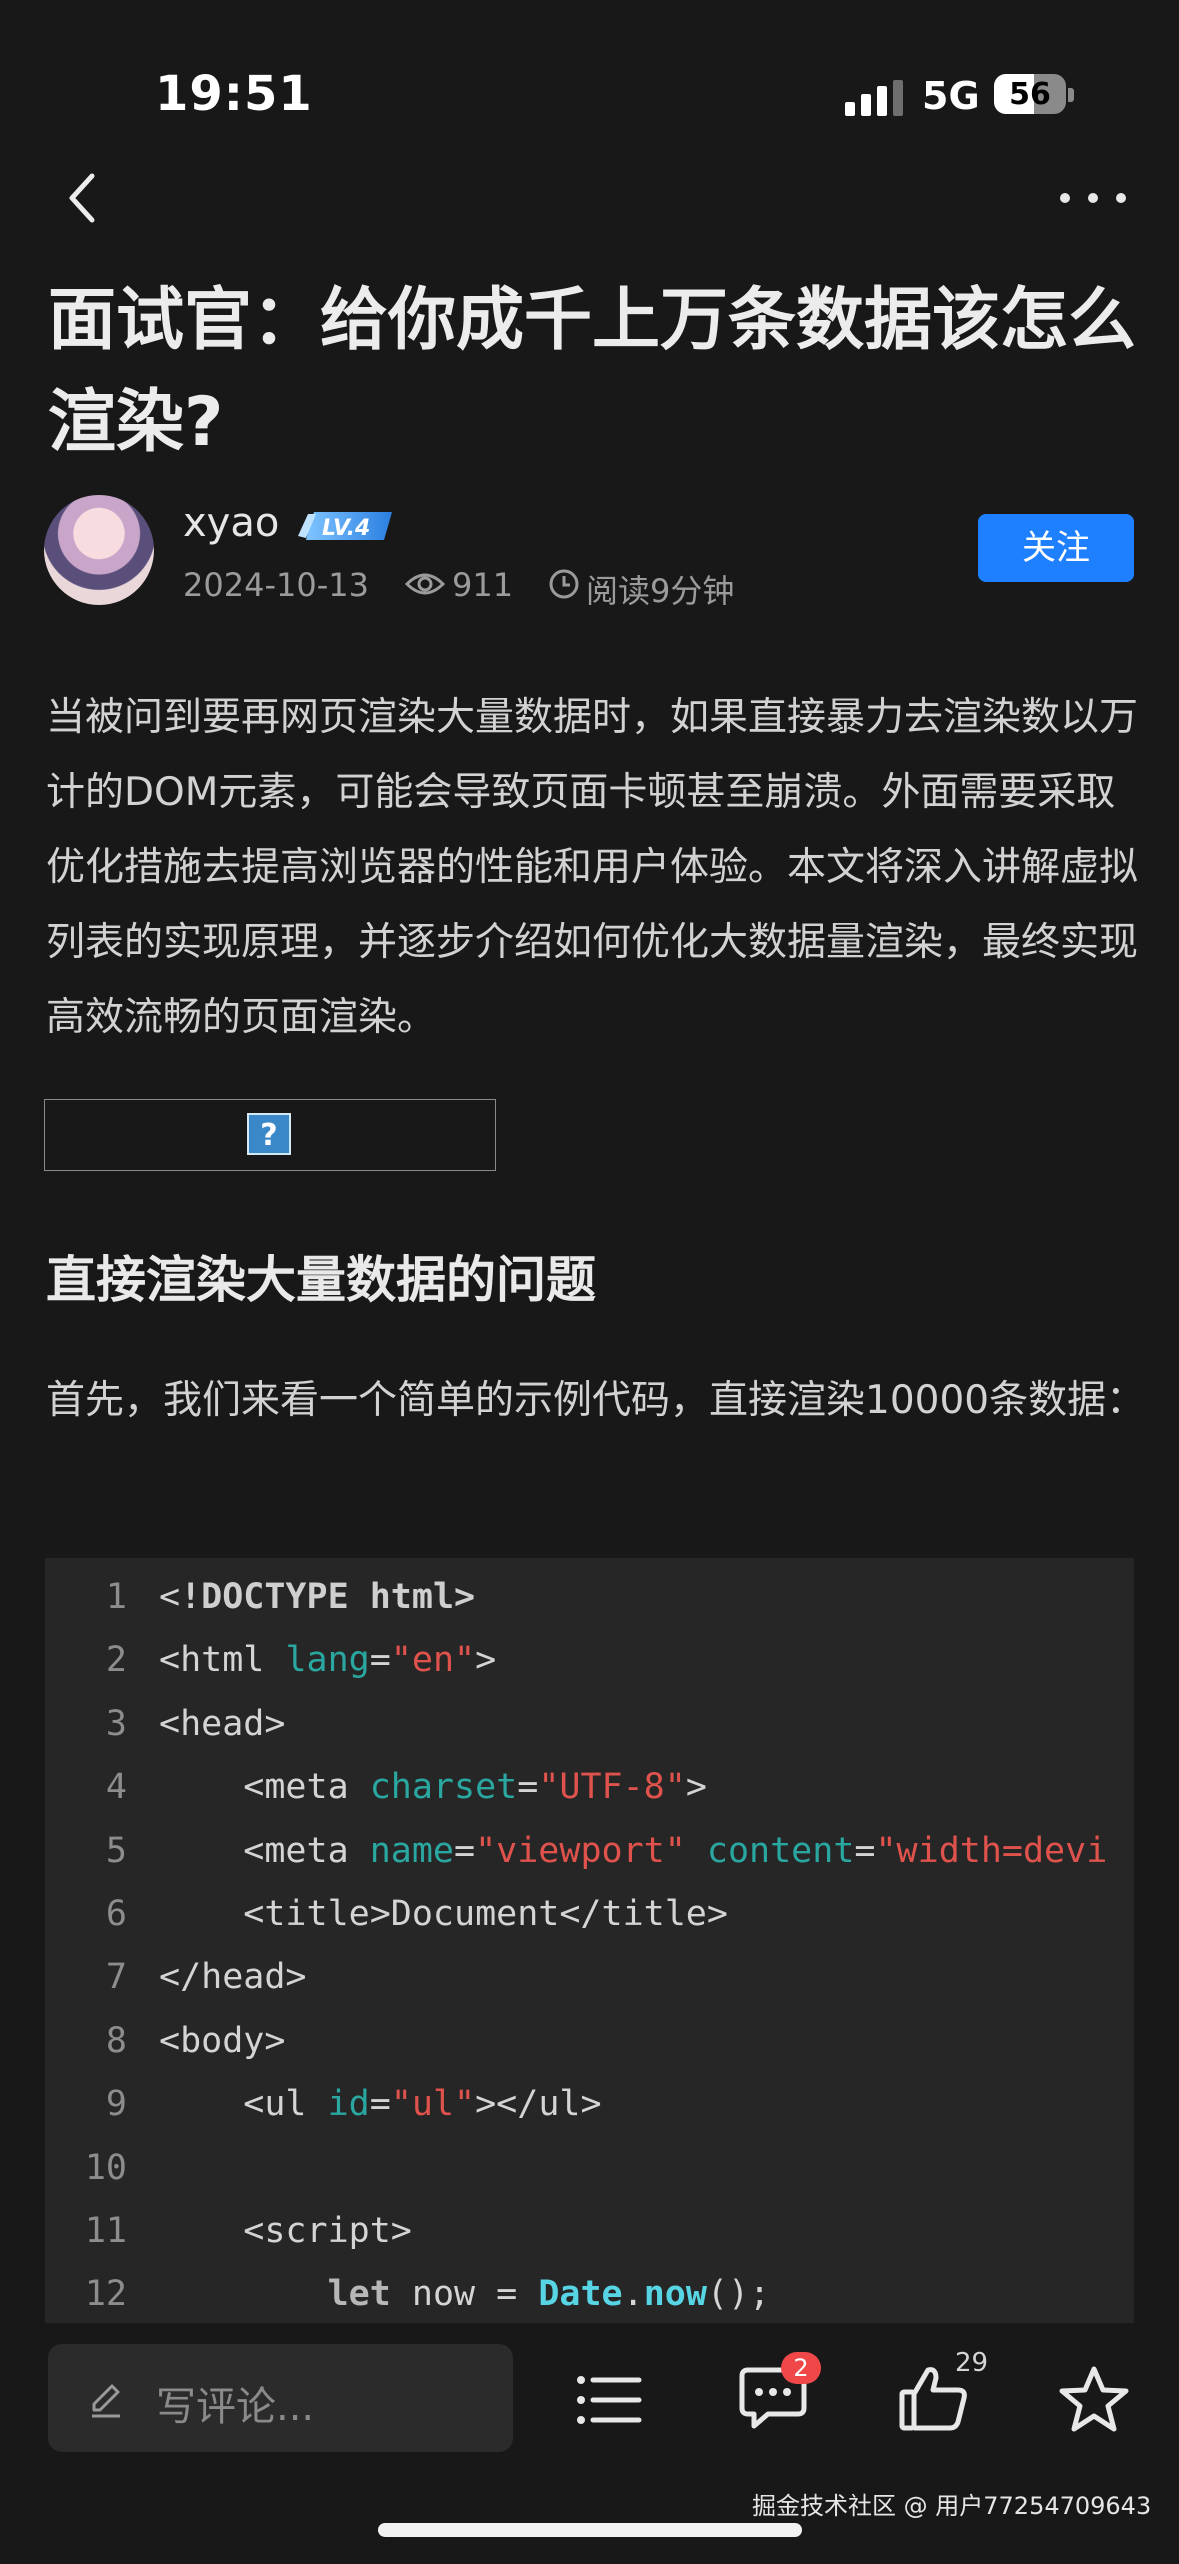 The height and width of the screenshot is (2564, 1179). I want to click on code-token: Date, so click(580, 2294).